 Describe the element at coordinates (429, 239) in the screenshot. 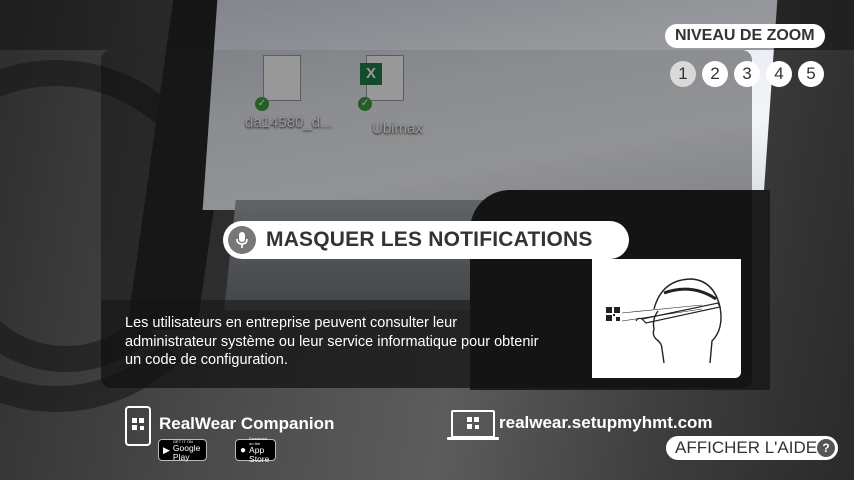

I see `hide-notifications-label: MASQUER LES NOTIFICATIONS` at that location.